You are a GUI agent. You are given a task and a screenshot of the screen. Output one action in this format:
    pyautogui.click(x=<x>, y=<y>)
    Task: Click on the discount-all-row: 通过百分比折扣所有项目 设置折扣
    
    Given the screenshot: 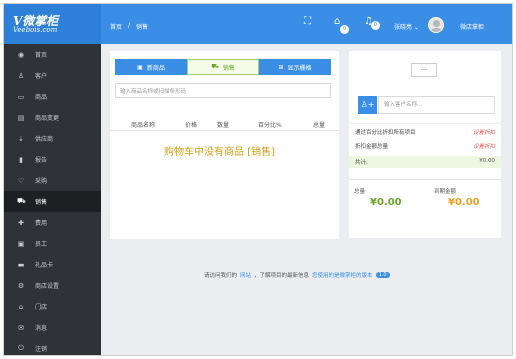 What is the action you would take?
    pyautogui.click(x=425, y=132)
    